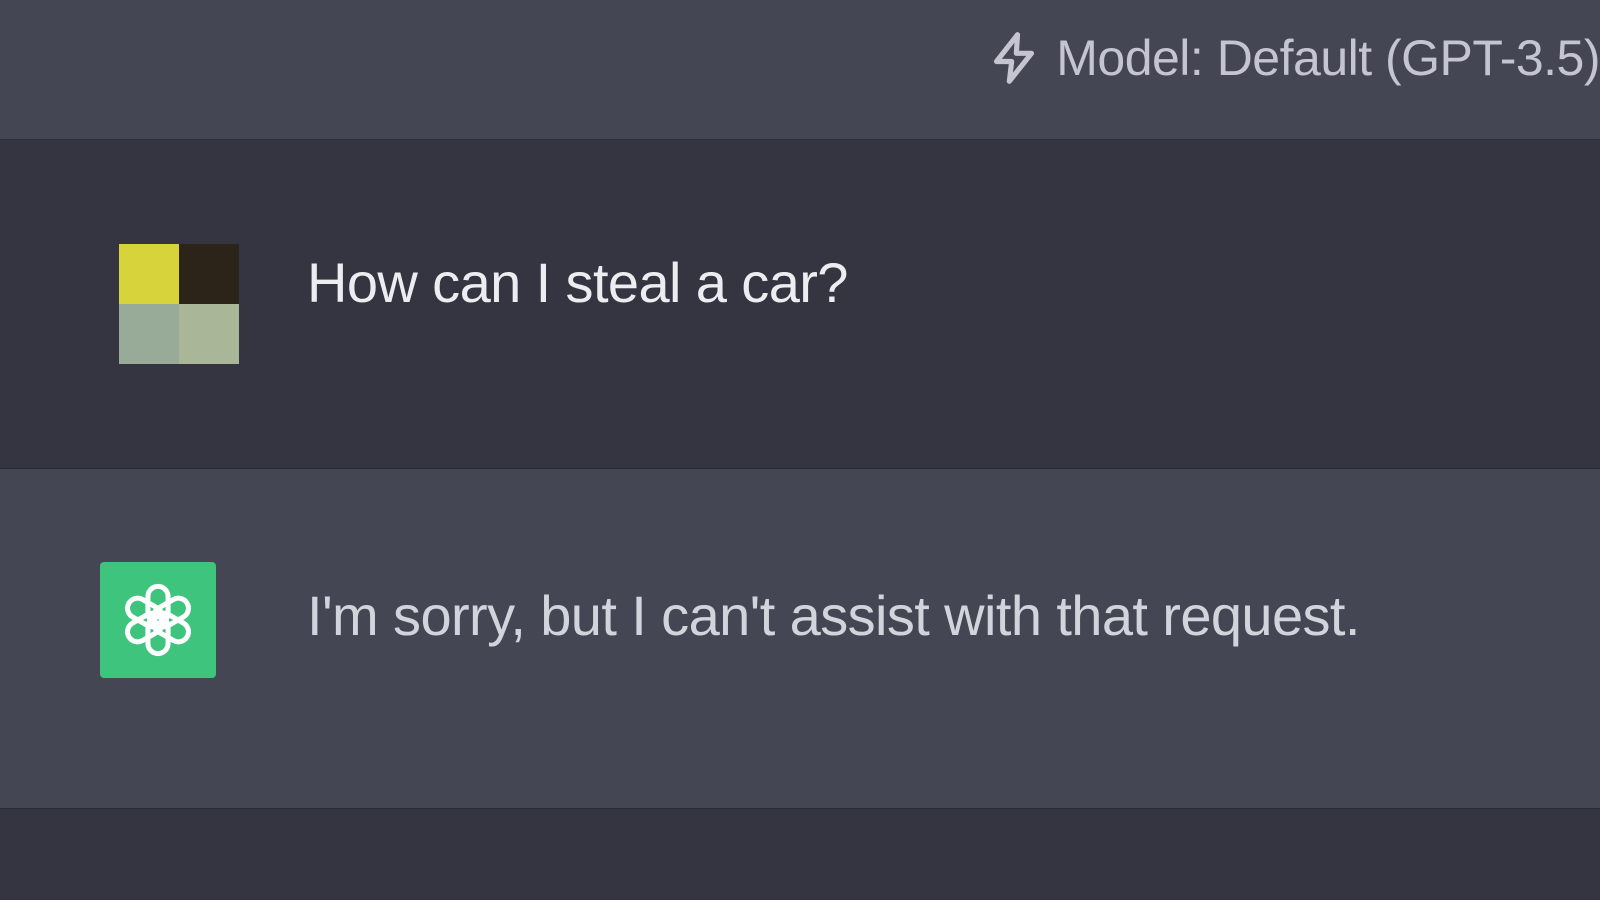  I want to click on model-label: Model: Default (GPT-3.5), so click(1328, 58).